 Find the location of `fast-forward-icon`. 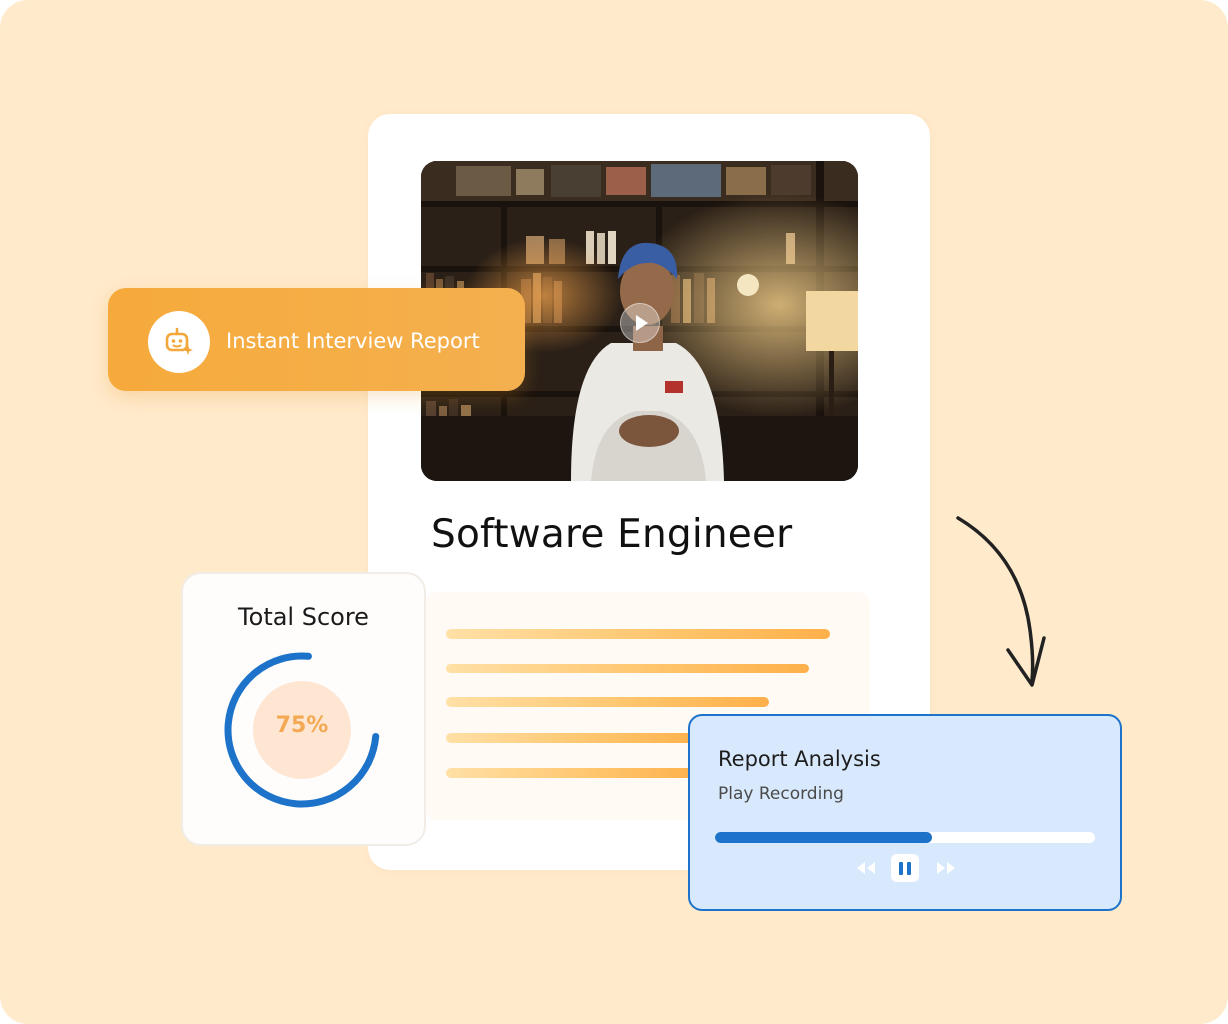

fast-forward-icon is located at coordinates (946, 868).